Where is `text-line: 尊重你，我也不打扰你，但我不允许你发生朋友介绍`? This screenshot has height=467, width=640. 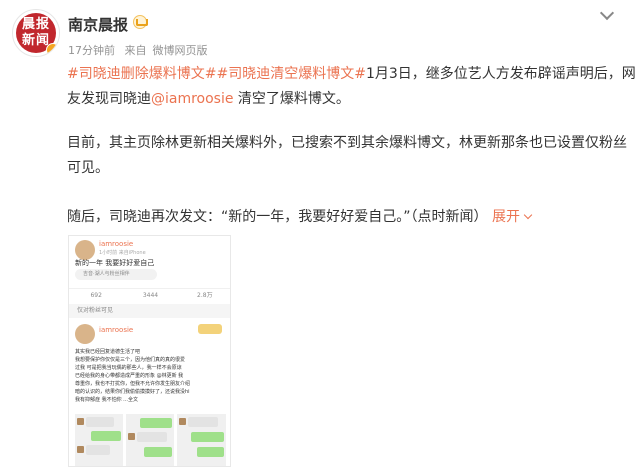
text-line: 尊重你，我也不打扰你，但我不允许你发生朋友介绍 is located at coordinates (133, 384).